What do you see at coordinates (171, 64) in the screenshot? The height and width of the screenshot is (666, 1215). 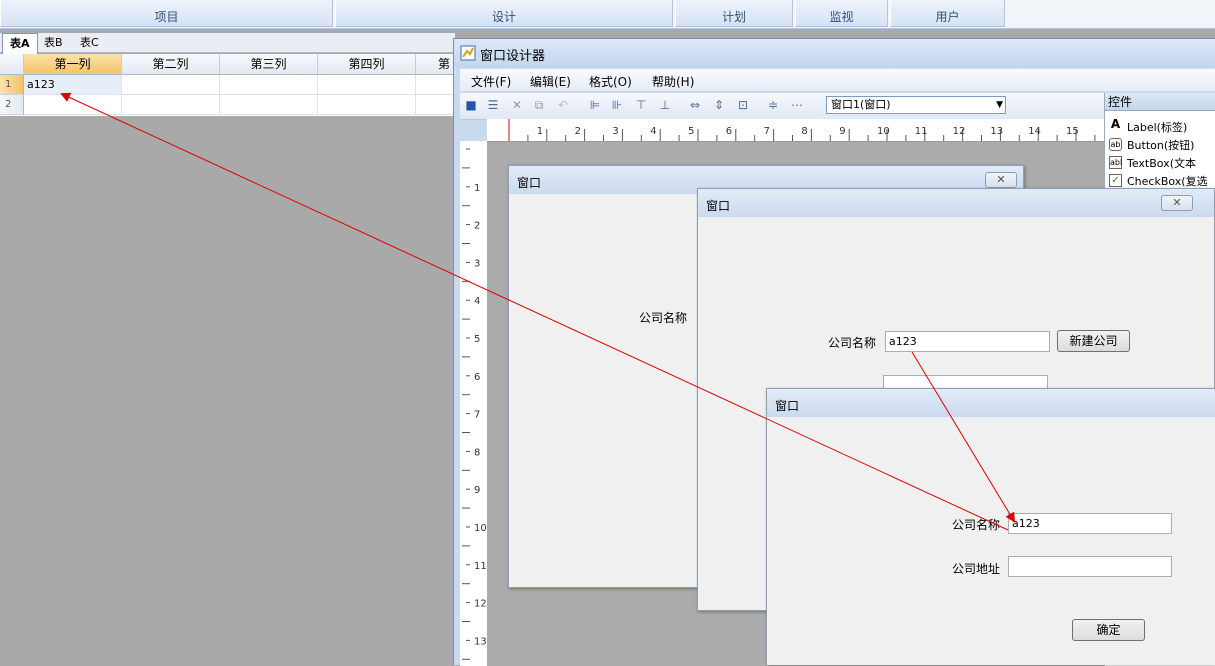 I see `column-header-2: 第二列` at bounding box center [171, 64].